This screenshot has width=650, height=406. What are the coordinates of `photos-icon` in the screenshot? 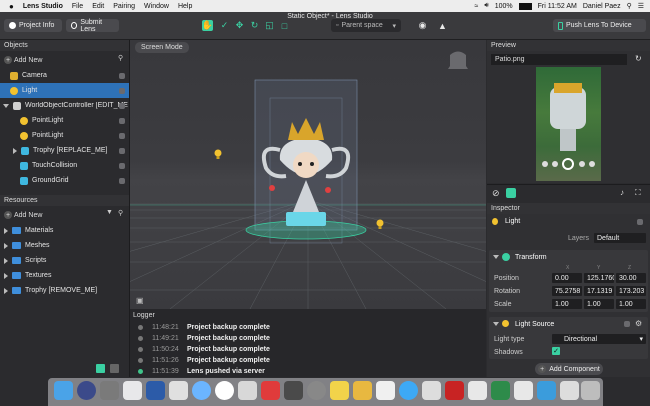 It's located at (132, 390).